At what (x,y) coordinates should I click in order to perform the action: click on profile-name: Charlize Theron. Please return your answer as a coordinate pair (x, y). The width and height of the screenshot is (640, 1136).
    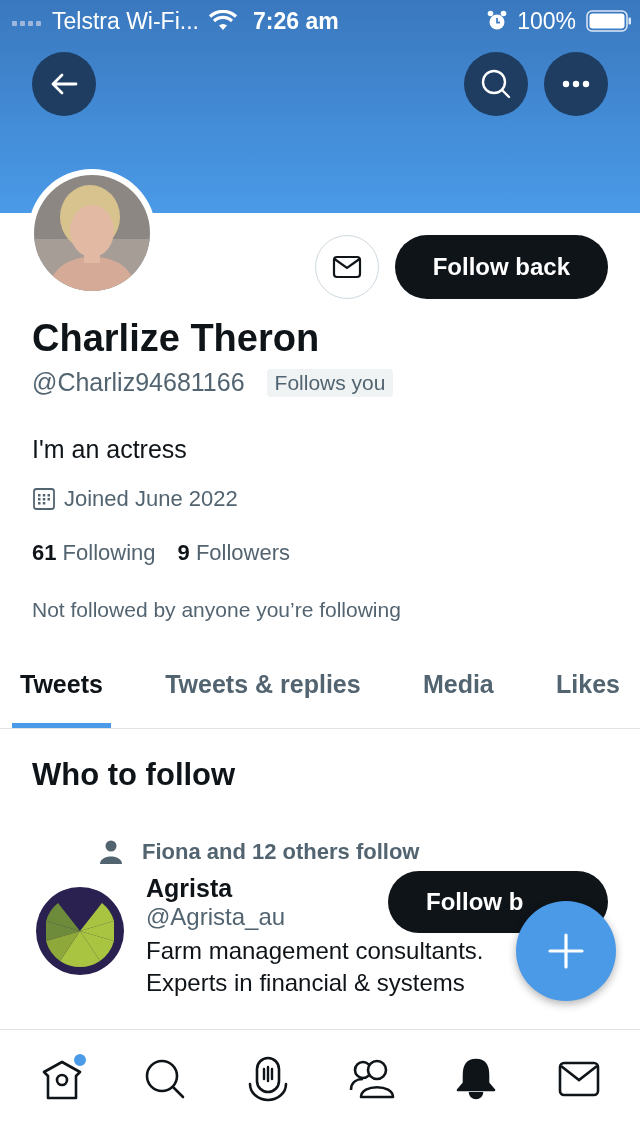
    Looking at the image, I should click on (176, 338).